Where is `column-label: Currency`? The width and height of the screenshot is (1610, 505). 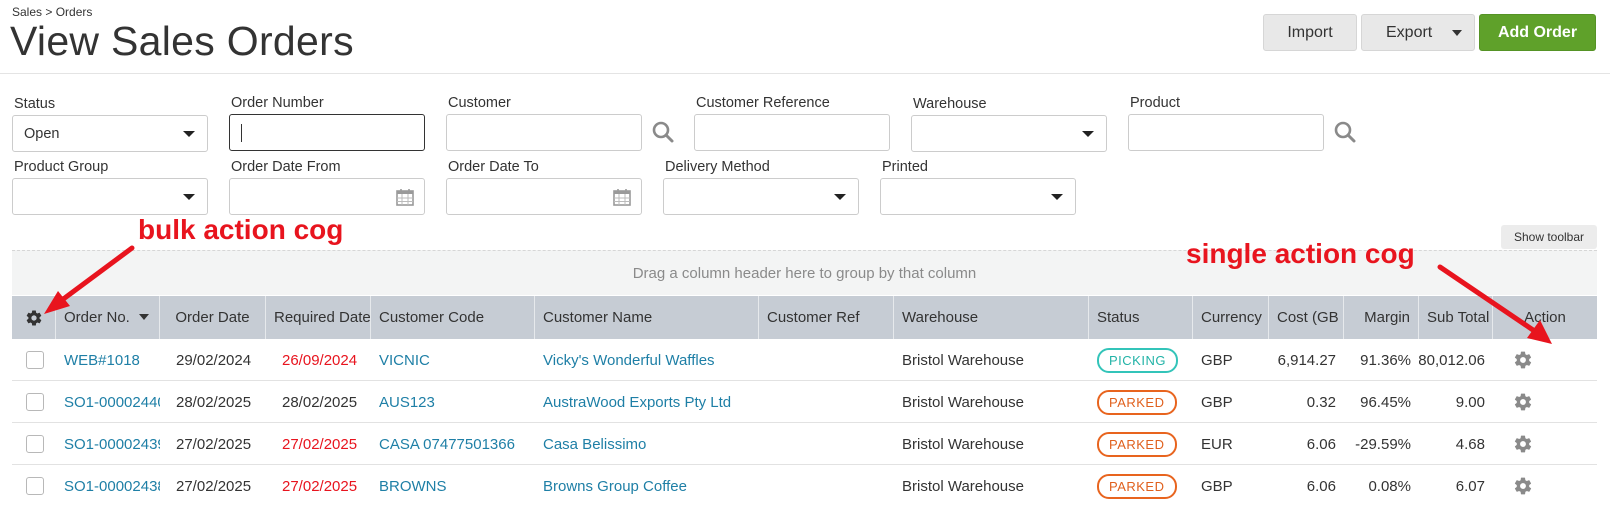
column-label: Currency is located at coordinates (1231, 317).